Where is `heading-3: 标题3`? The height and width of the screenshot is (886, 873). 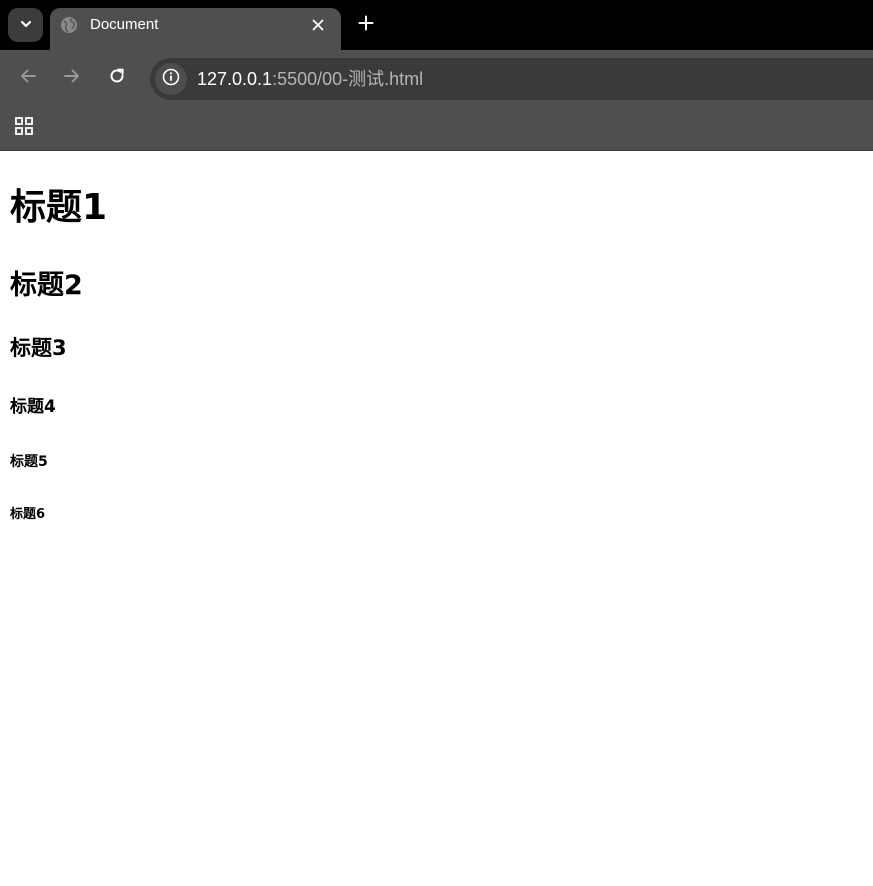
heading-3: 标题3 is located at coordinates (38, 348).